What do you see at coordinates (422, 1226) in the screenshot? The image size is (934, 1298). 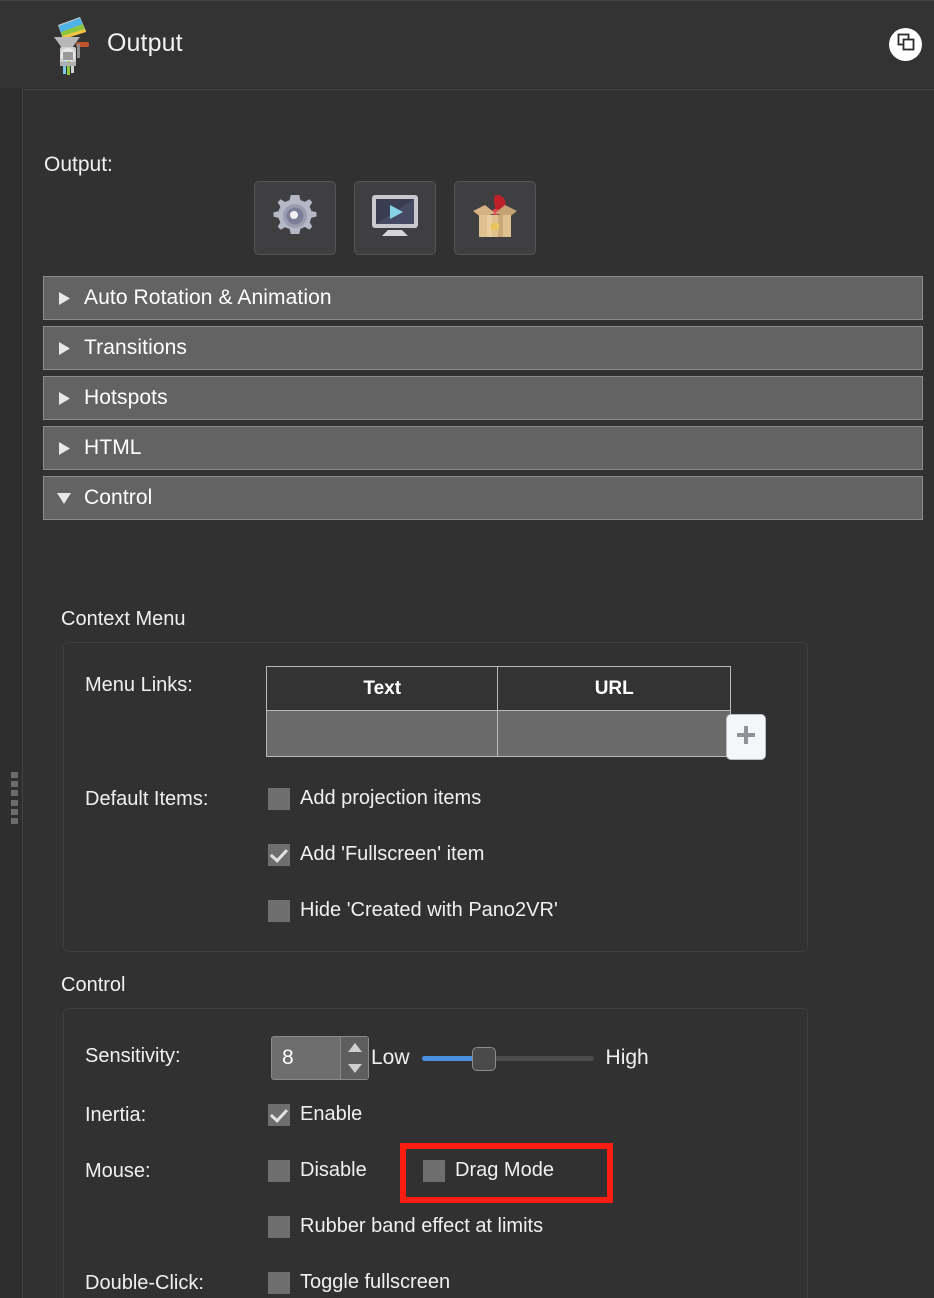 I see `checkbox-label: Rubber band effect at limits` at bounding box center [422, 1226].